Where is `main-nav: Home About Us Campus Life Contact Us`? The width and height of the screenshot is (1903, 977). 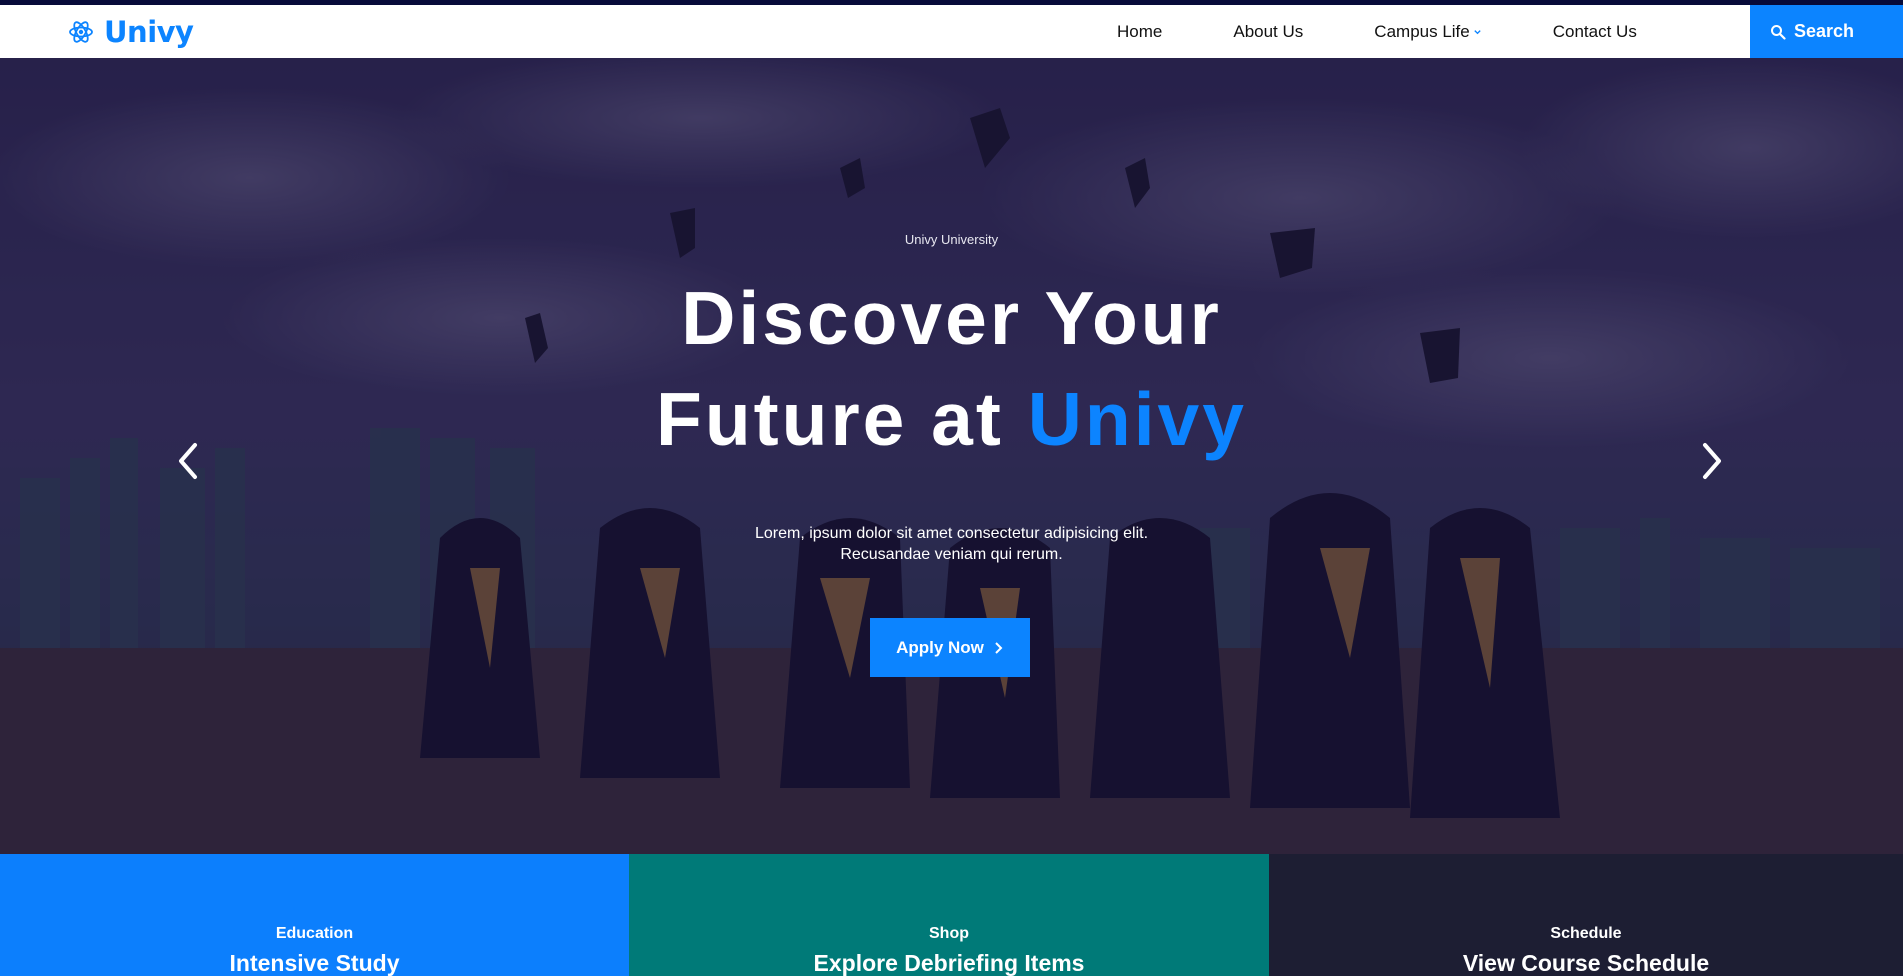 main-nav: Home About Us Campus Life Contact Us is located at coordinates (1377, 31).